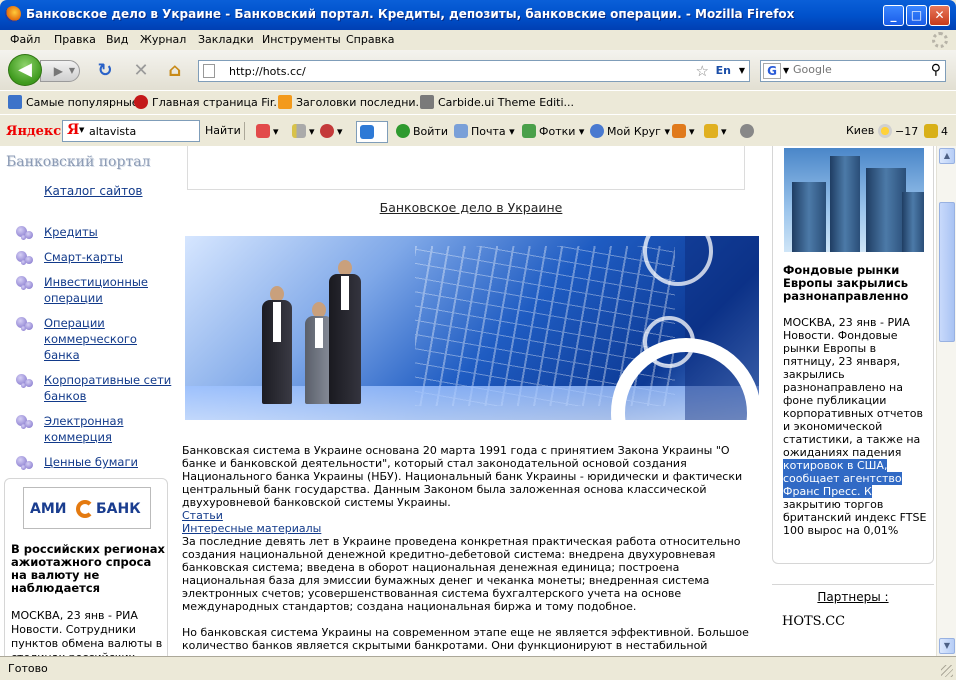 This screenshot has width=956, height=680. Describe the element at coordinates (73, 102) in the screenshot. I see `bookmark-most-visited: Самые популярные` at that location.